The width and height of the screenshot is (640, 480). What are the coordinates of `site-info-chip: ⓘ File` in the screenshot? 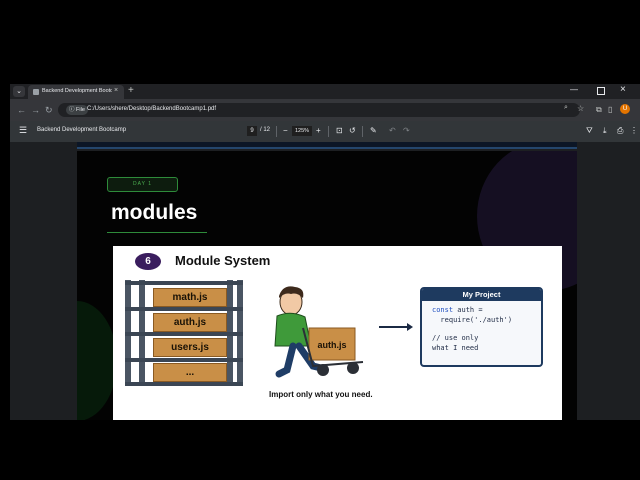 It's located at (77, 110).